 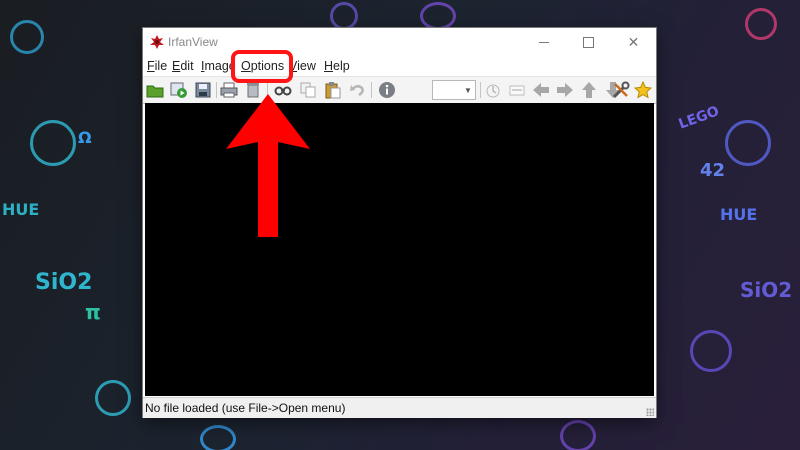 What do you see at coordinates (399, 66) in the screenshot?
I see `menu-bar: File Edit Image Options View Help` at bounding box center [399, 66].